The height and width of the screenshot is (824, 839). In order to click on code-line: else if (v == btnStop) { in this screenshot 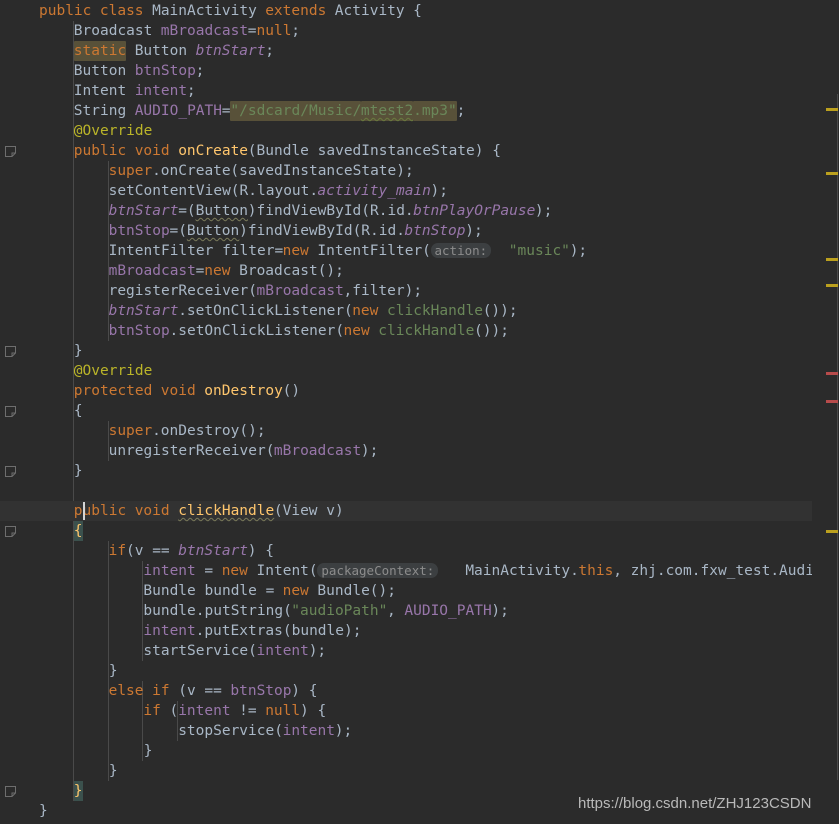, I will do `click(406, 691)`.